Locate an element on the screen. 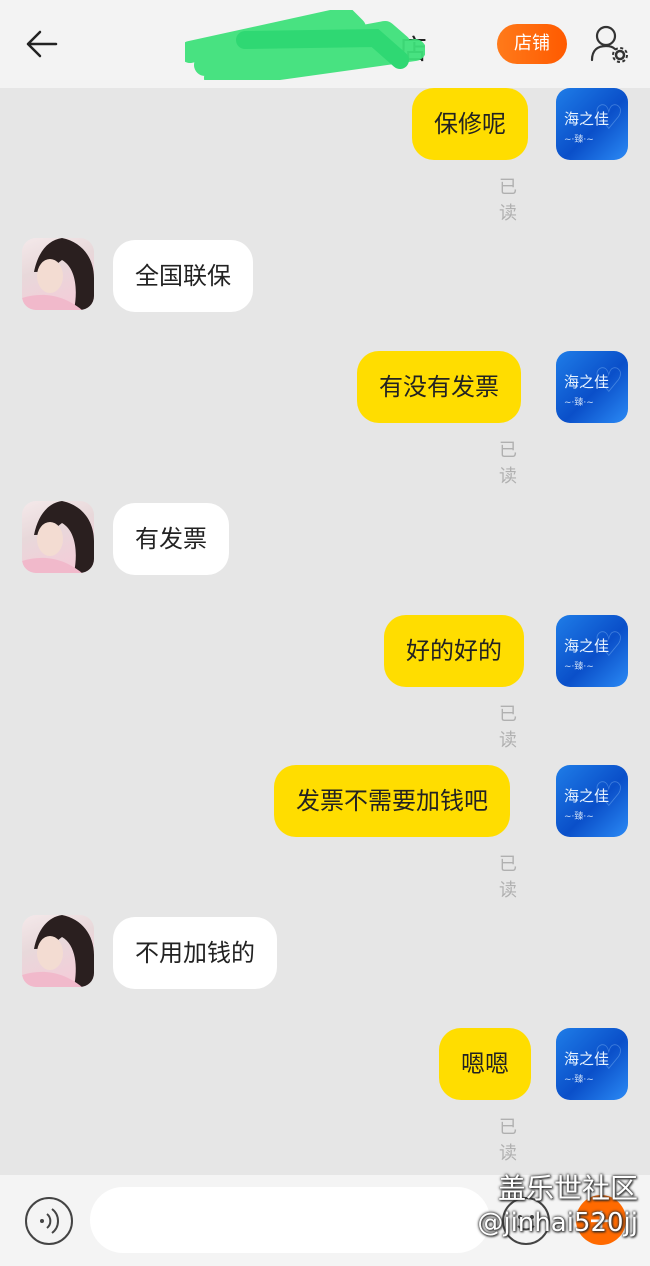 The image size is (650, 1266). user-settings-icon is located at coordinates (609, 43).